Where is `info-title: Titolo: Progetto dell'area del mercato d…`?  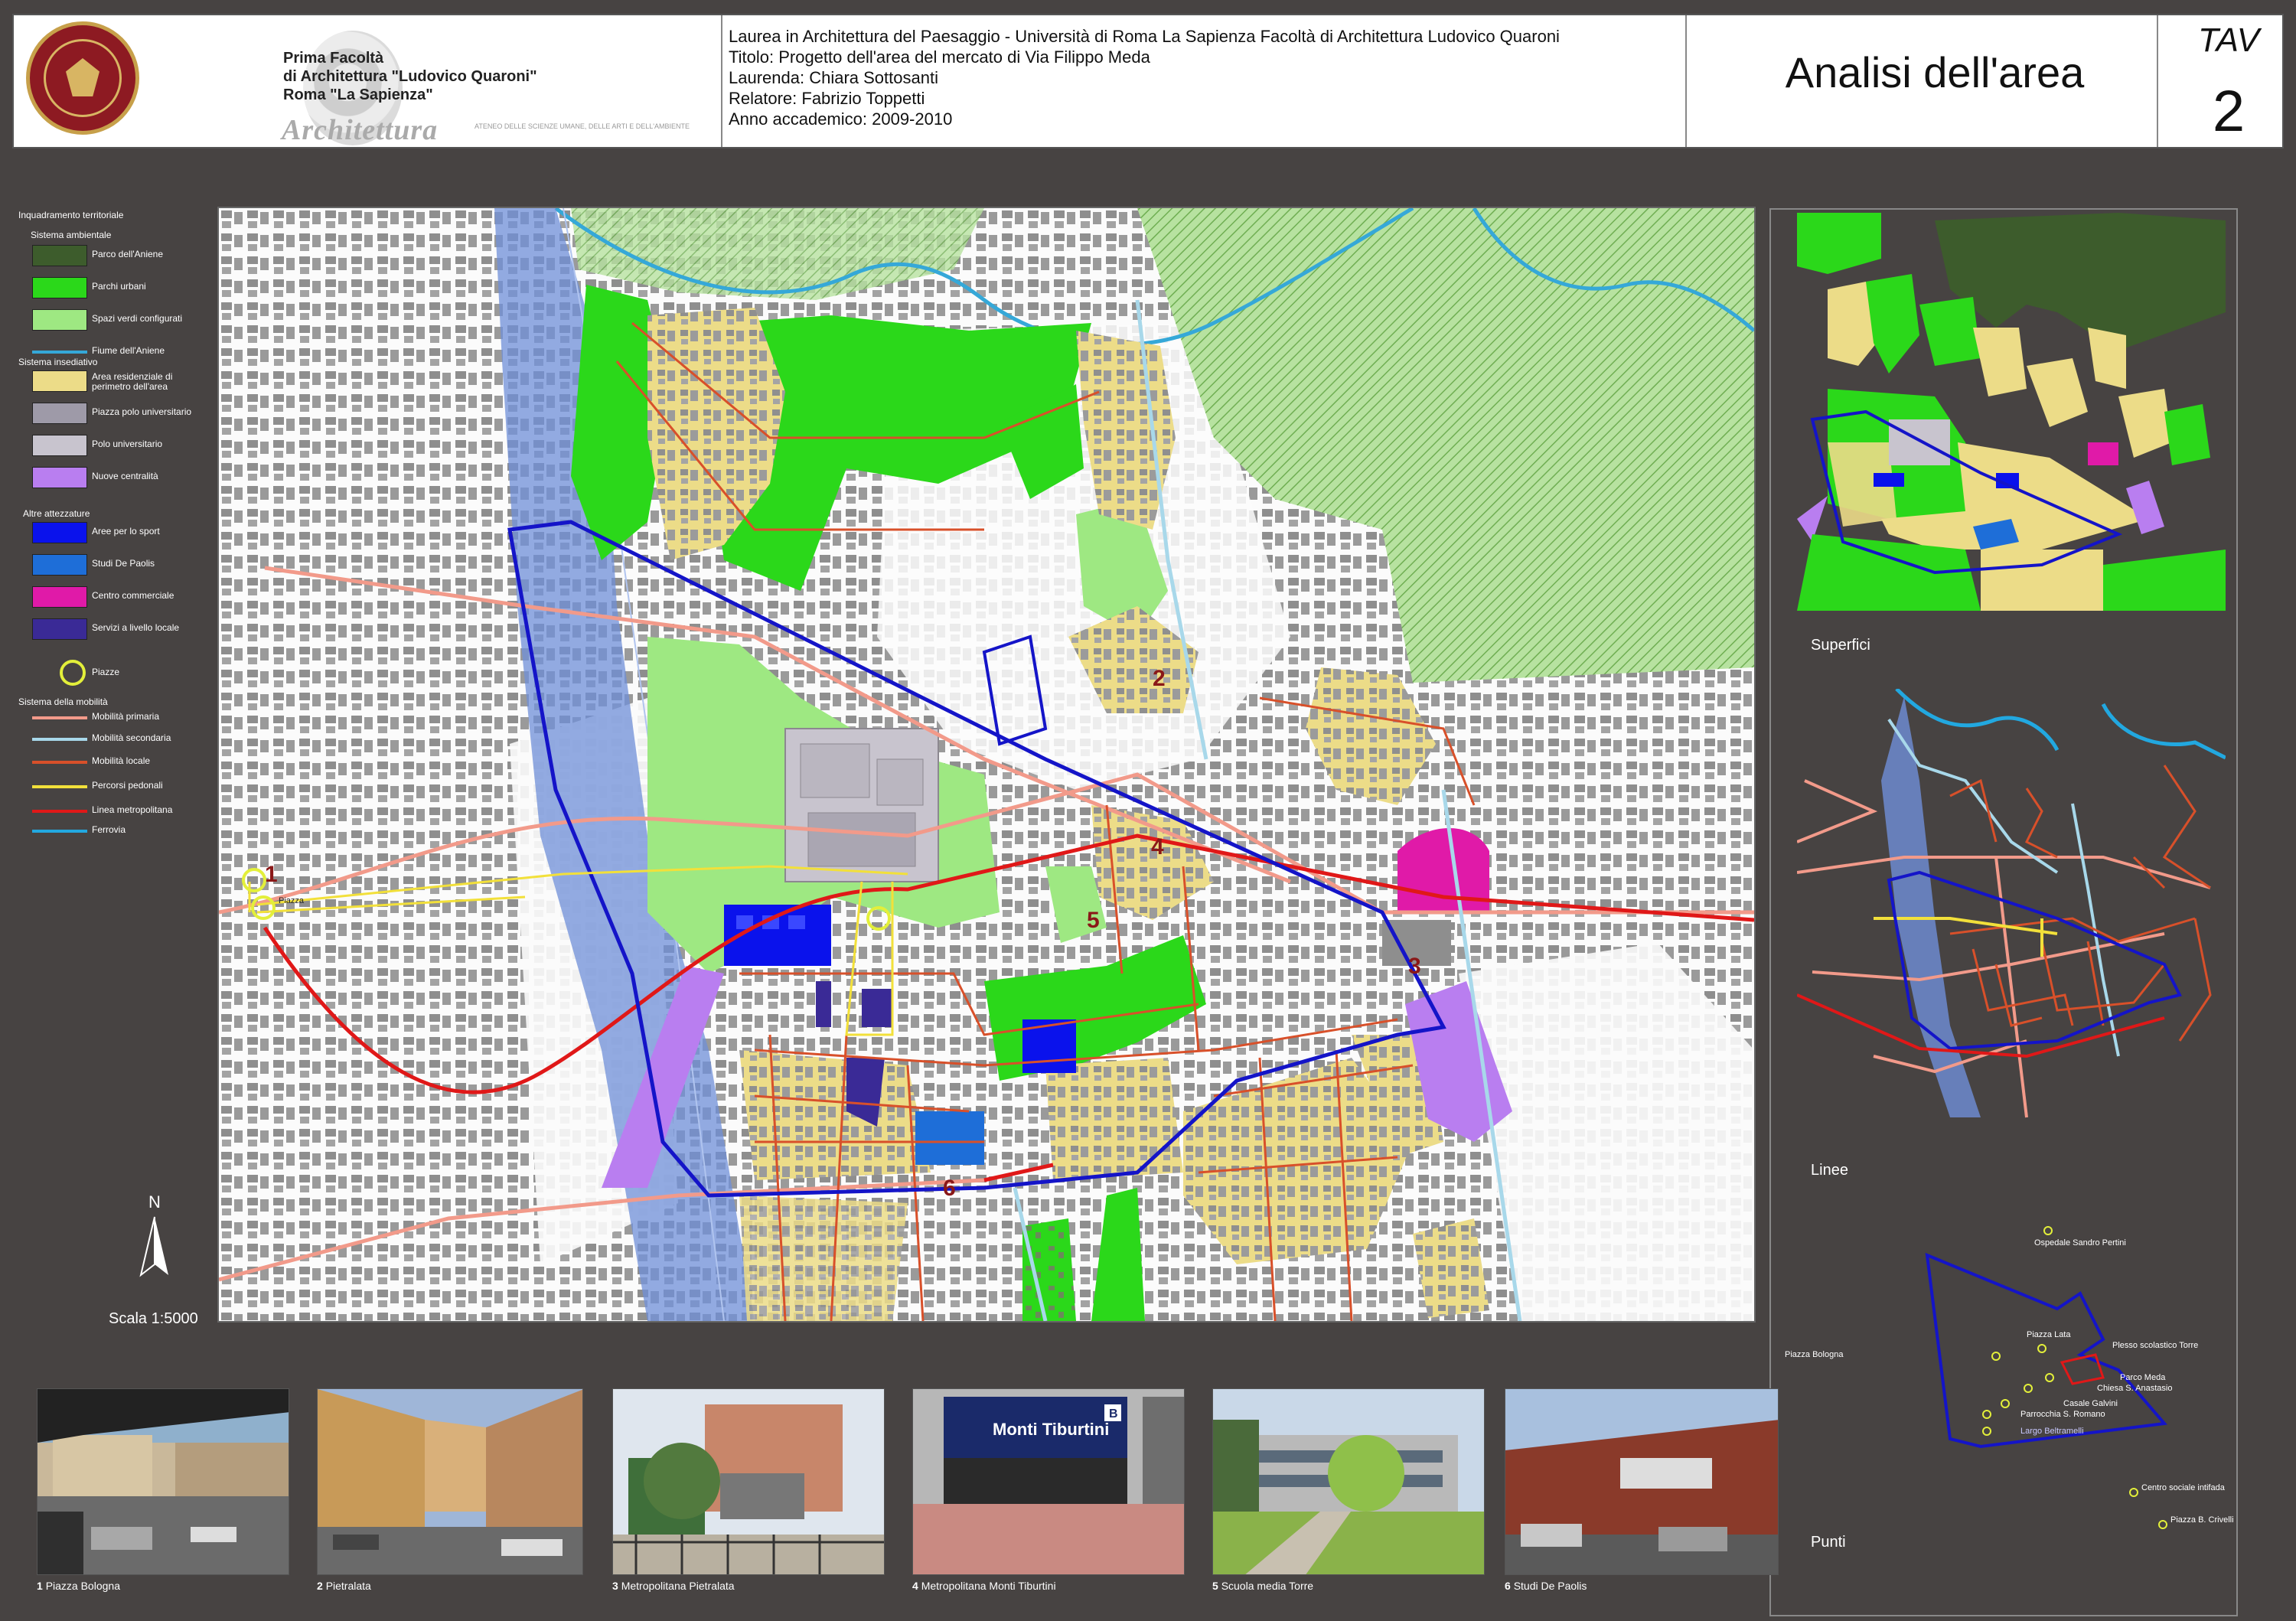
info-title: Titolo: Progetto dell'area del mercato d… is located at coordinates (939, 57).